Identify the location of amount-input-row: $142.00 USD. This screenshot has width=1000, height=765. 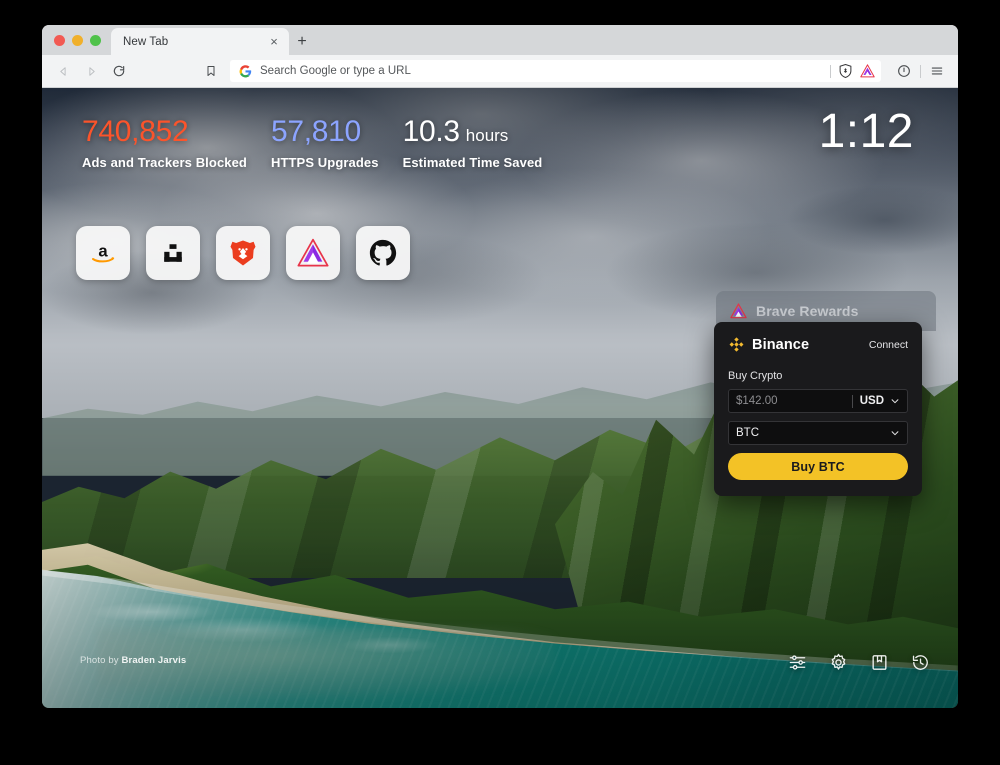
(818, 401).